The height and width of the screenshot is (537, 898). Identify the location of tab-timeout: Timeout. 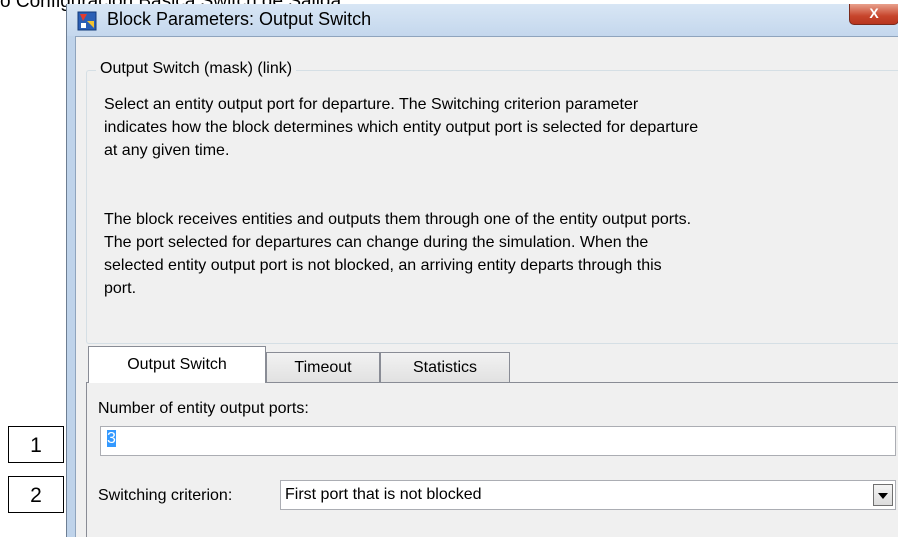
(323, 367).